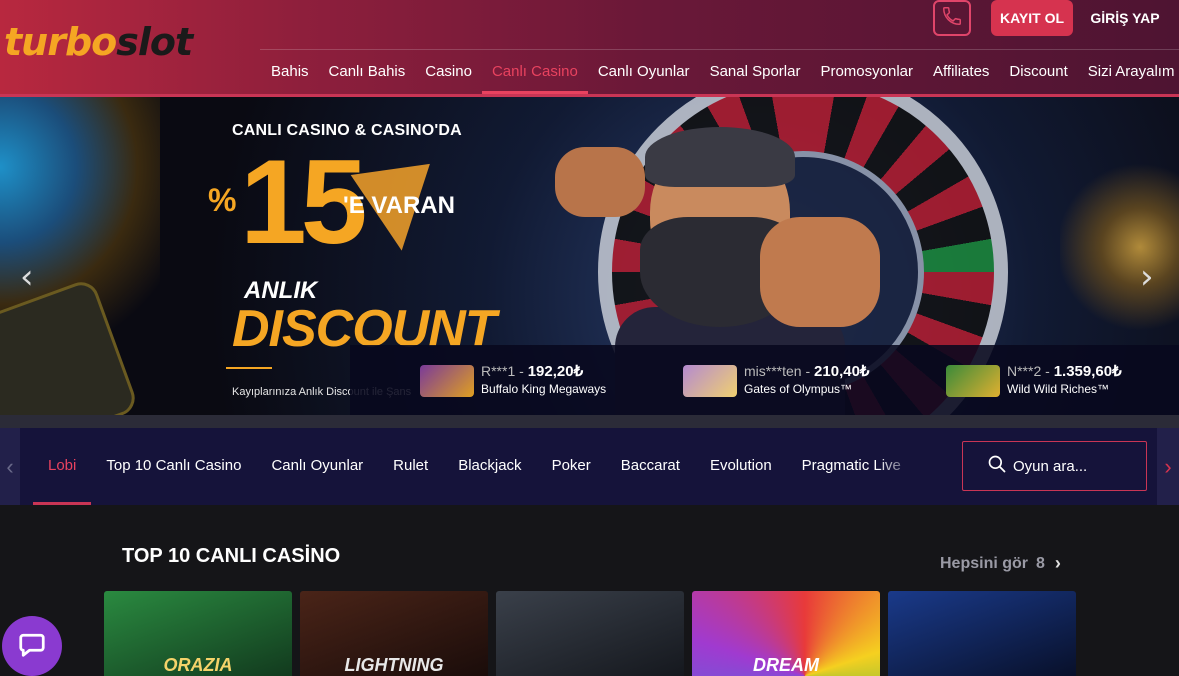  I want to click on banner-prev-arrow: ‹, so click(27, 277).